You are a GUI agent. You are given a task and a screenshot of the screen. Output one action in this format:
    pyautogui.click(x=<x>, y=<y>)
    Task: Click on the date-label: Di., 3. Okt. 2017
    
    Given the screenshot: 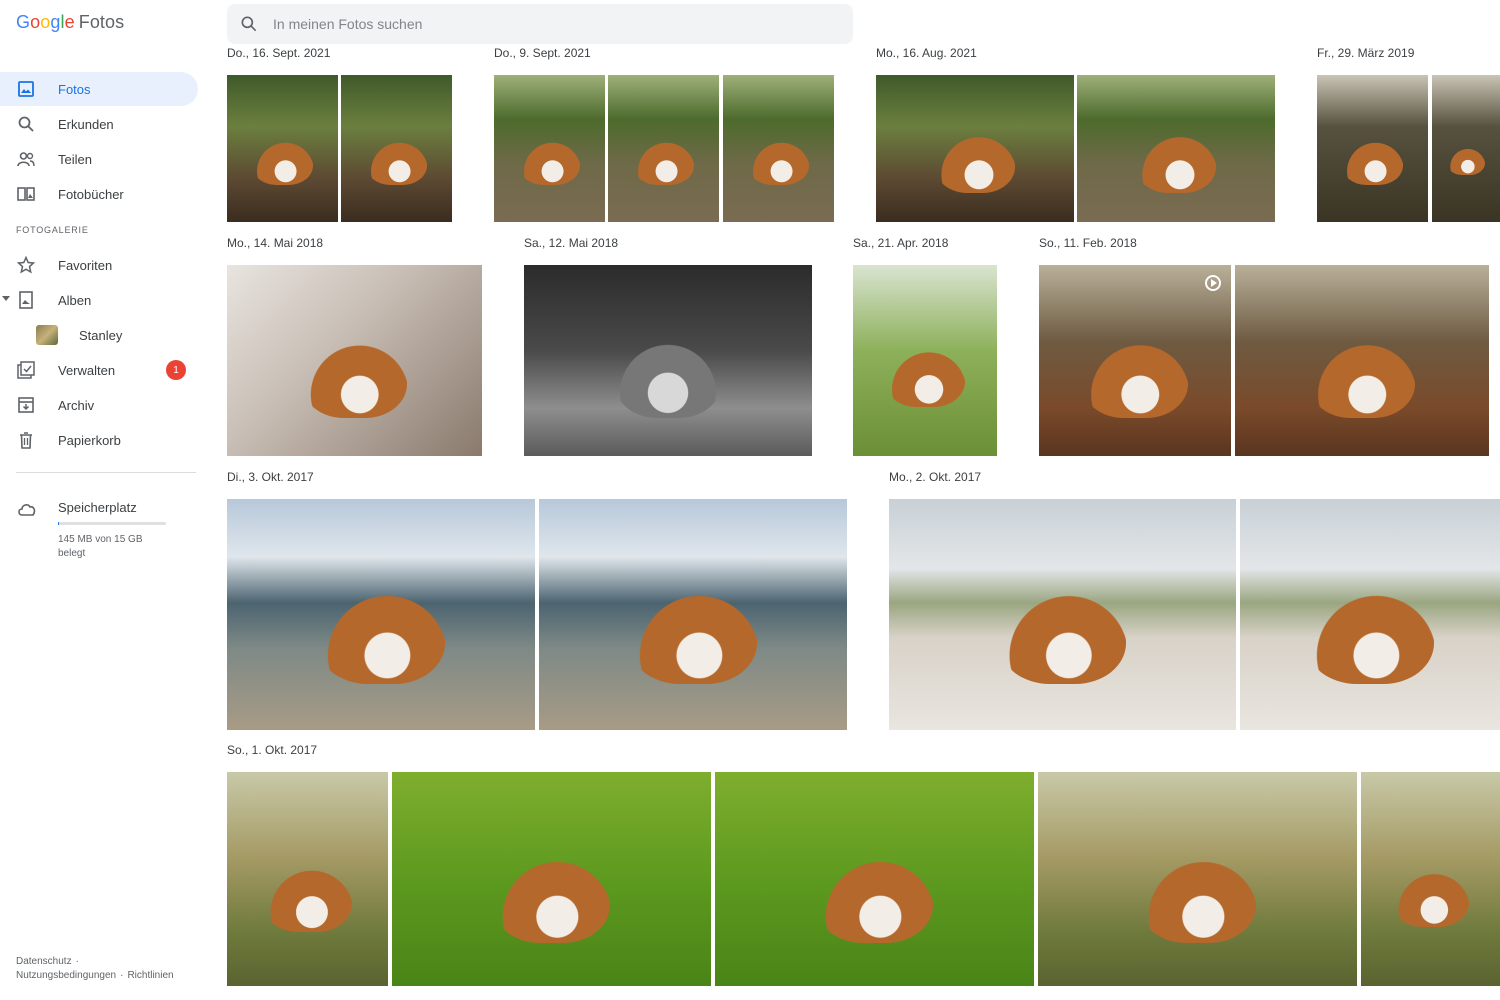 What is the action you would take?
    pyautogui.click(x=270, y=477)
    